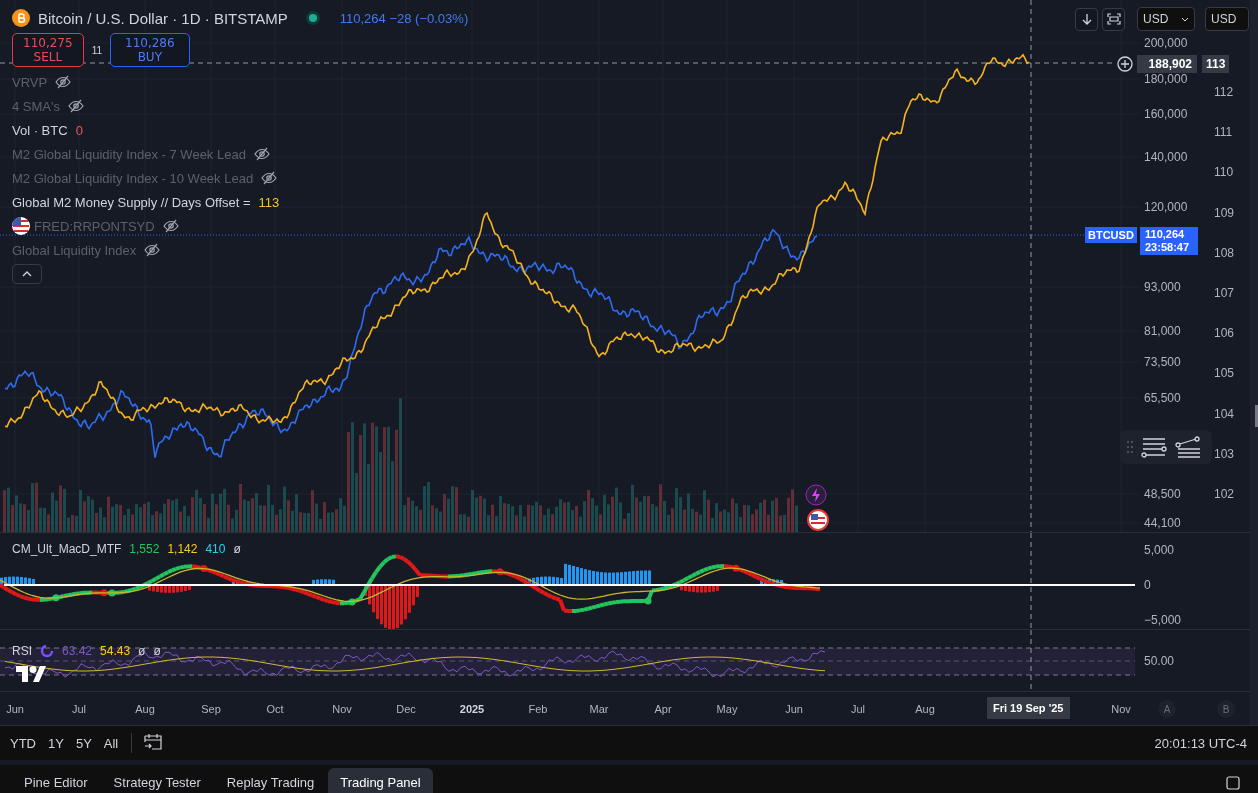 This screenshot has width=1258, height=793. I want to click on download-button, so click(1086, 19).